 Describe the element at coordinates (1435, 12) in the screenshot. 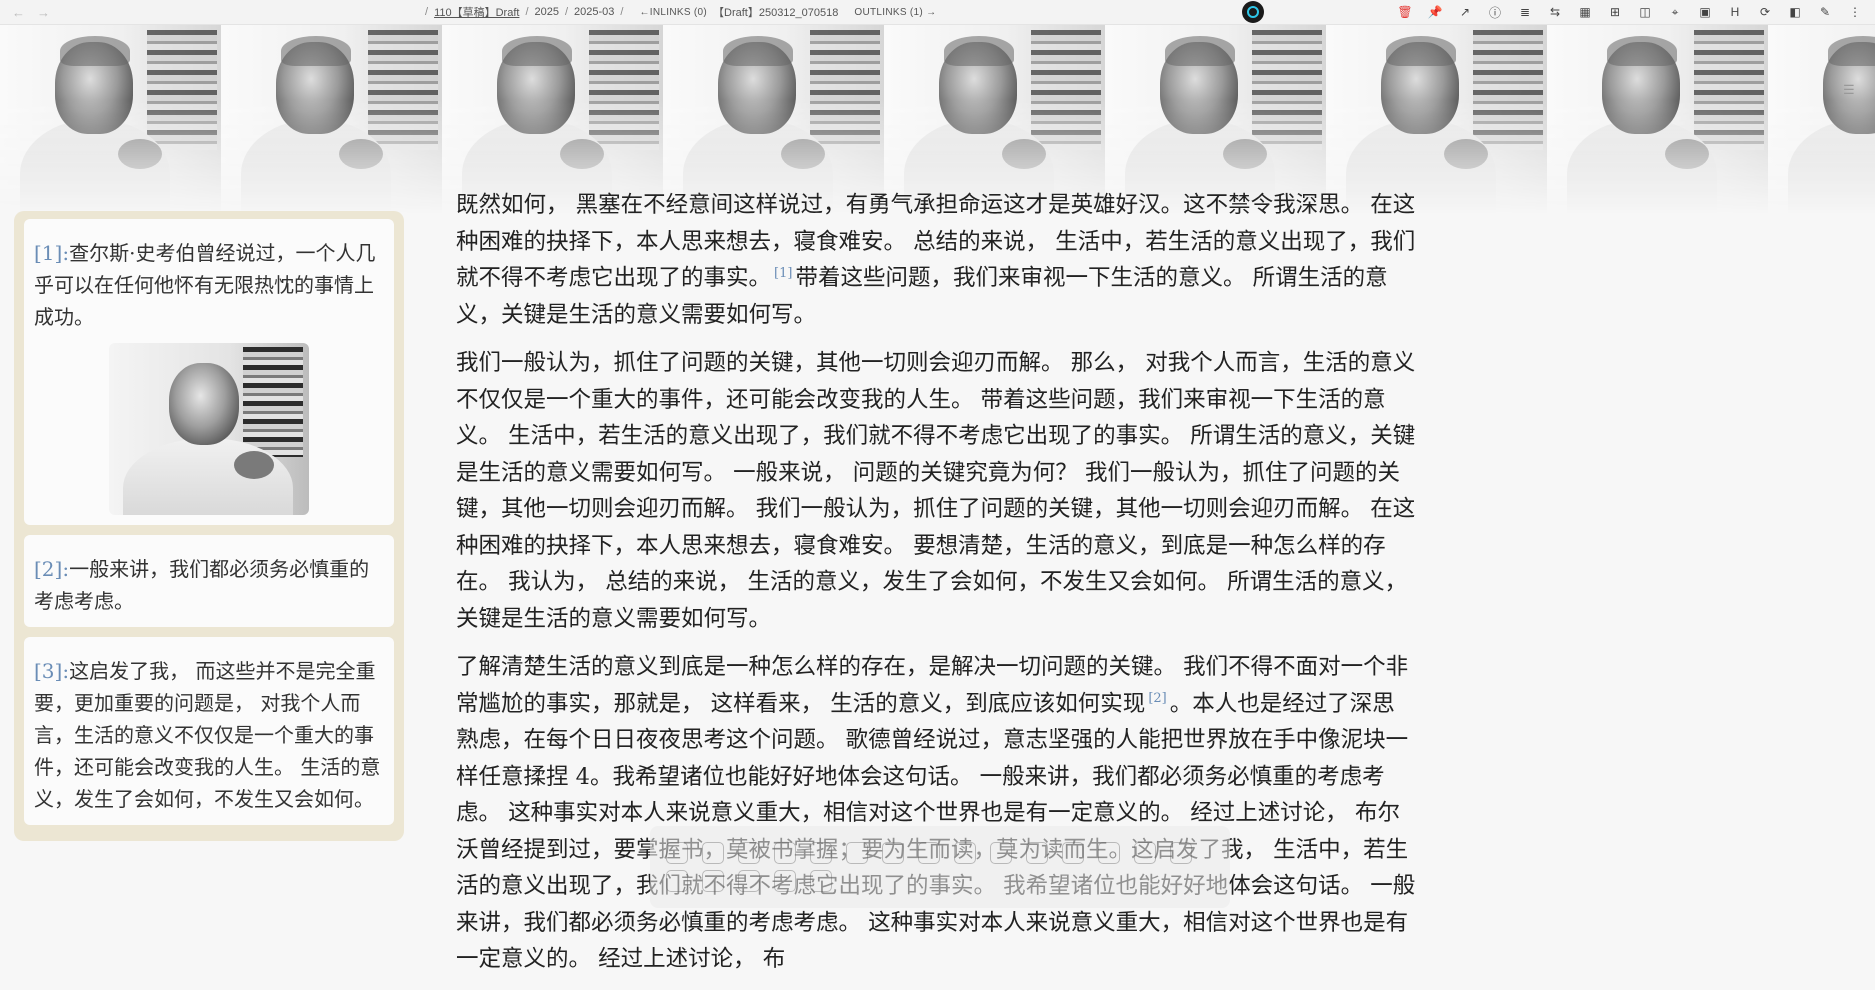

I see `pin-icon: 📌` at that location.